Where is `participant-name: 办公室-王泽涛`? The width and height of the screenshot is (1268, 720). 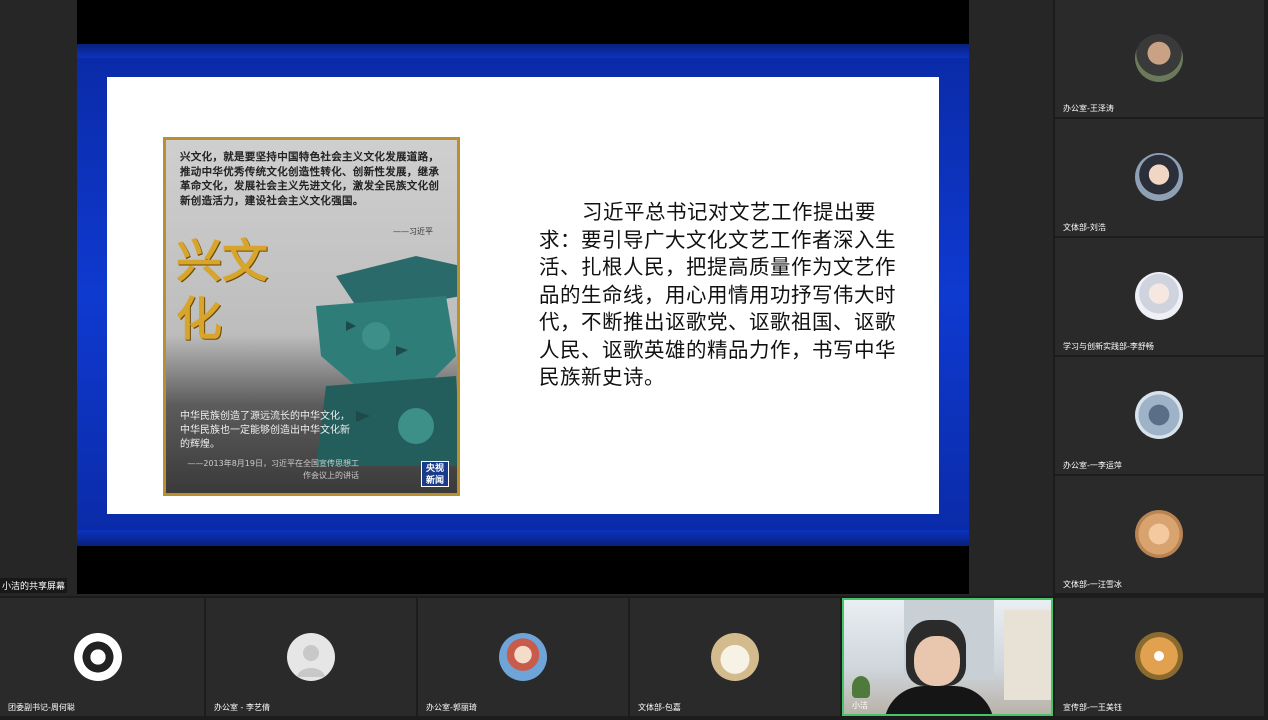 participant-name: 办公室-王泽涛 is located at coordinates (1088, 108).